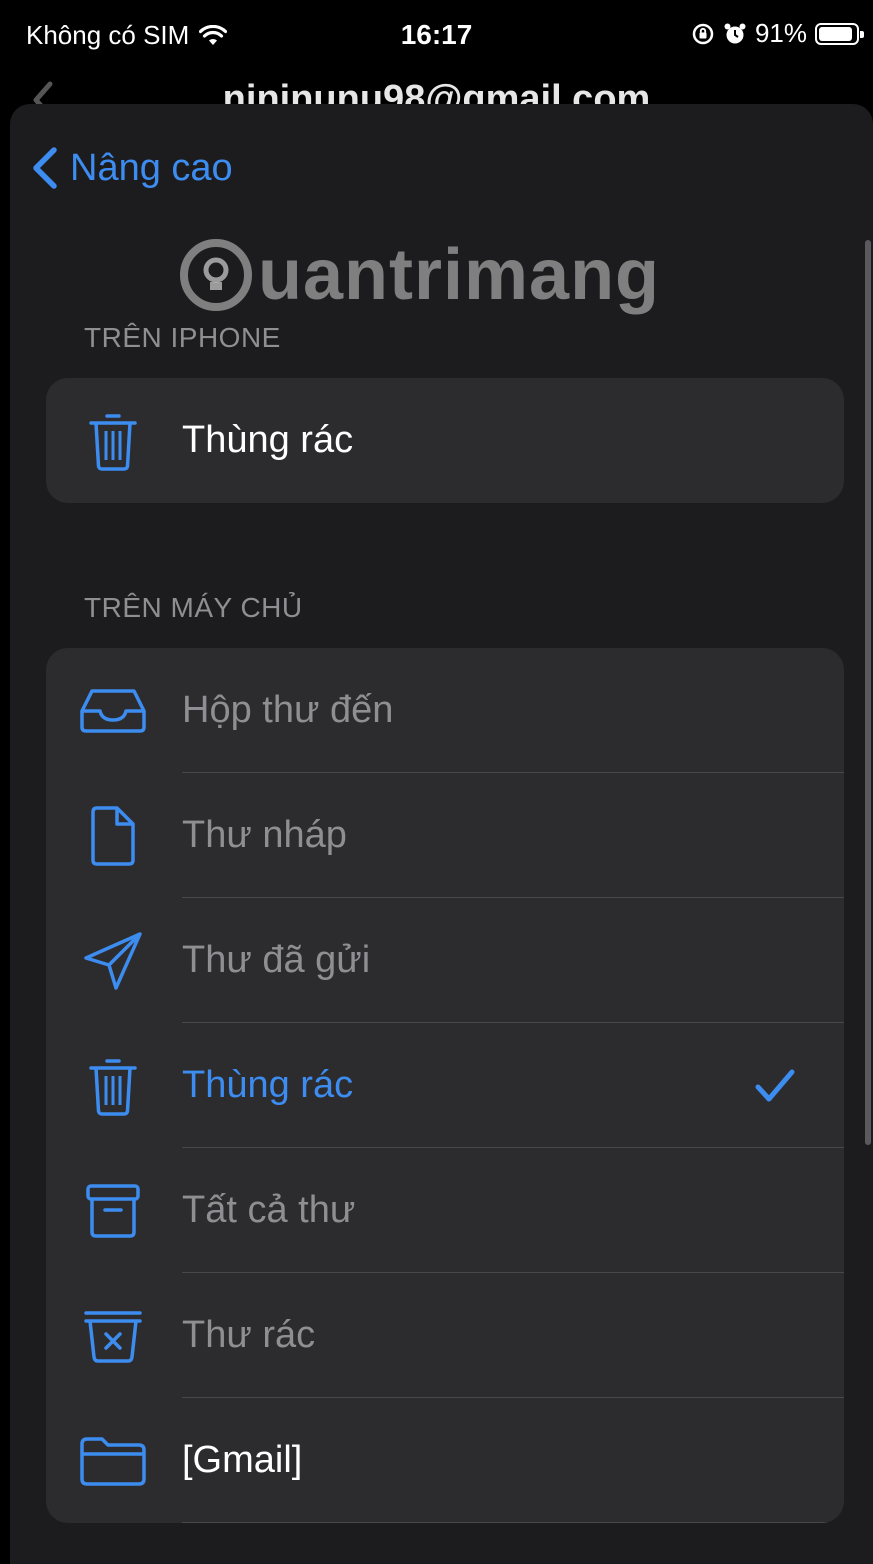 The height and width of the screenshot is (1564, 873). What do you see at coordinates (113, 836) in the screenshot?
I see `document-icon` at bounding box center [113, 836].